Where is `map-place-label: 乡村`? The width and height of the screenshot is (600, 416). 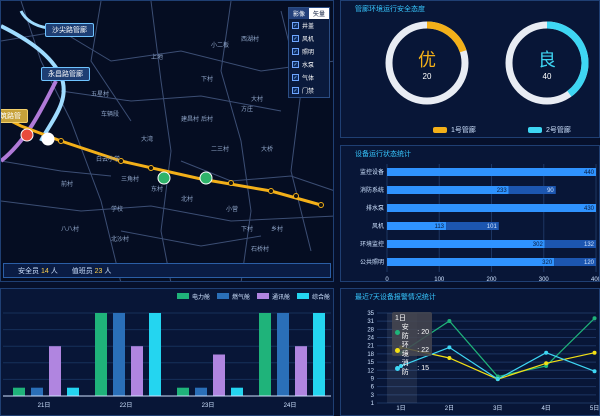 map-place-label: 乡村 is located at coordinates (277, 229).